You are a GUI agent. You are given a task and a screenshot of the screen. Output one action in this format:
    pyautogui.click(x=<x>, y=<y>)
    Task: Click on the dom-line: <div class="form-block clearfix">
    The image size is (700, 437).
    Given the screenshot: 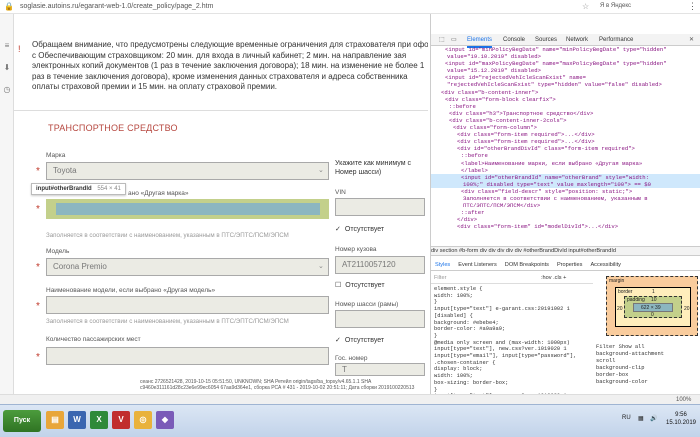 What is the action you would take?
    pyautogui.click(x=565, y=99)
    